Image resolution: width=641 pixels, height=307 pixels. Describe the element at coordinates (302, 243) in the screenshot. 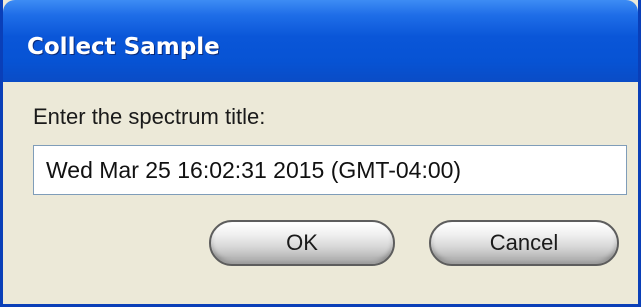

I see `ok-button: OK` at that location.